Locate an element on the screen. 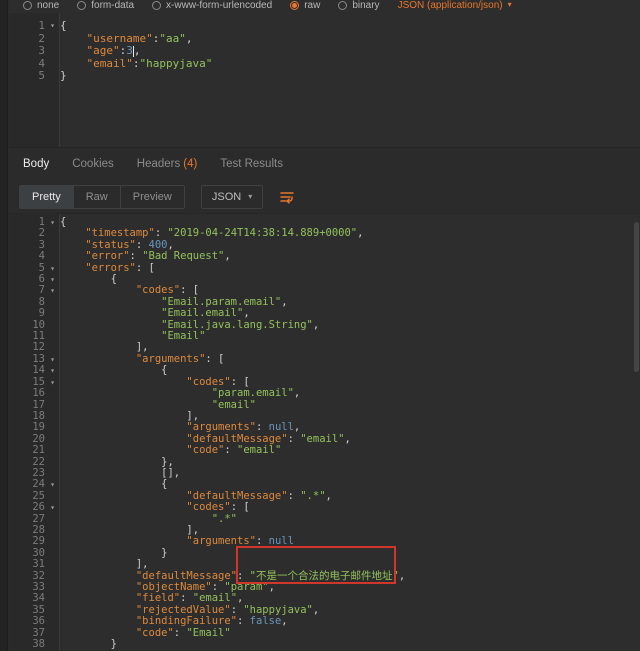 The image size is (640, 651). tab-headers: Headers (4) is located at coordinates (167, 164).